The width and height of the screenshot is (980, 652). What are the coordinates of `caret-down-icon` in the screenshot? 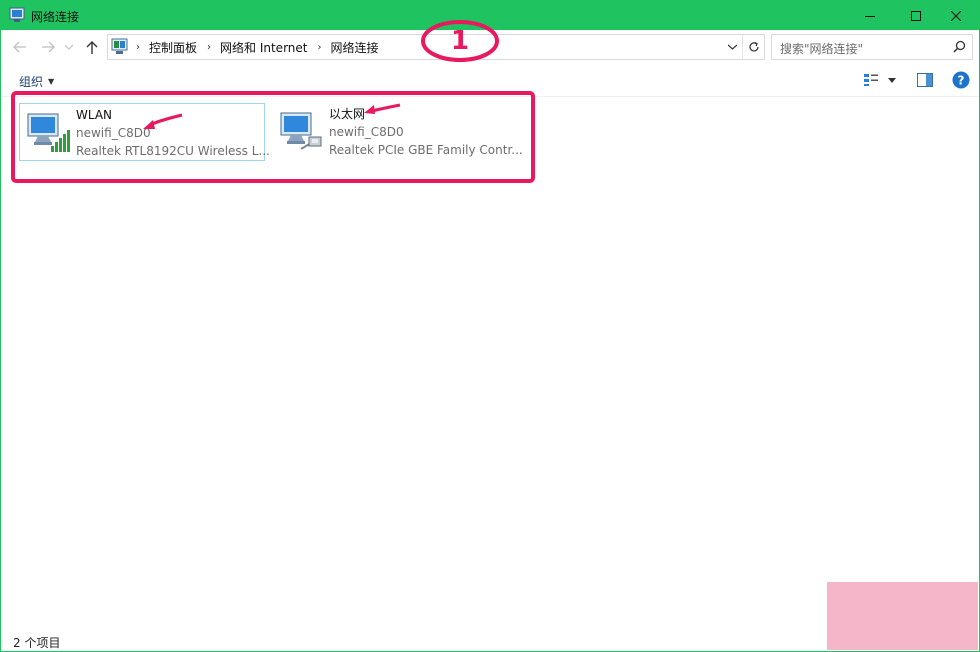 It's located at (892, 80).